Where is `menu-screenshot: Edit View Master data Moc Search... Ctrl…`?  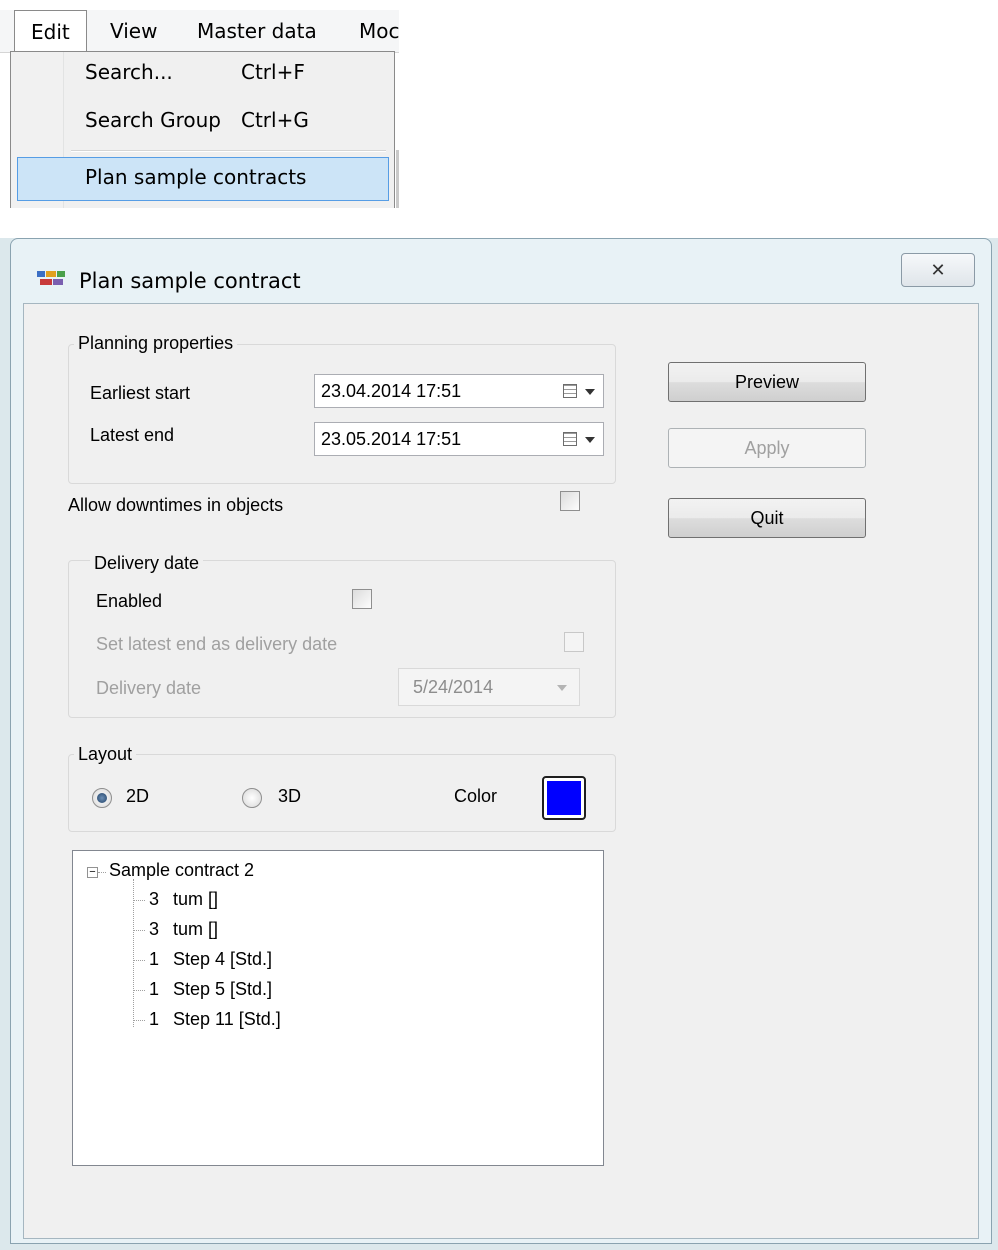 menu-screenshot: Edit View Master data Moc Search... Ctrl… is located at coordinates (199, 104).